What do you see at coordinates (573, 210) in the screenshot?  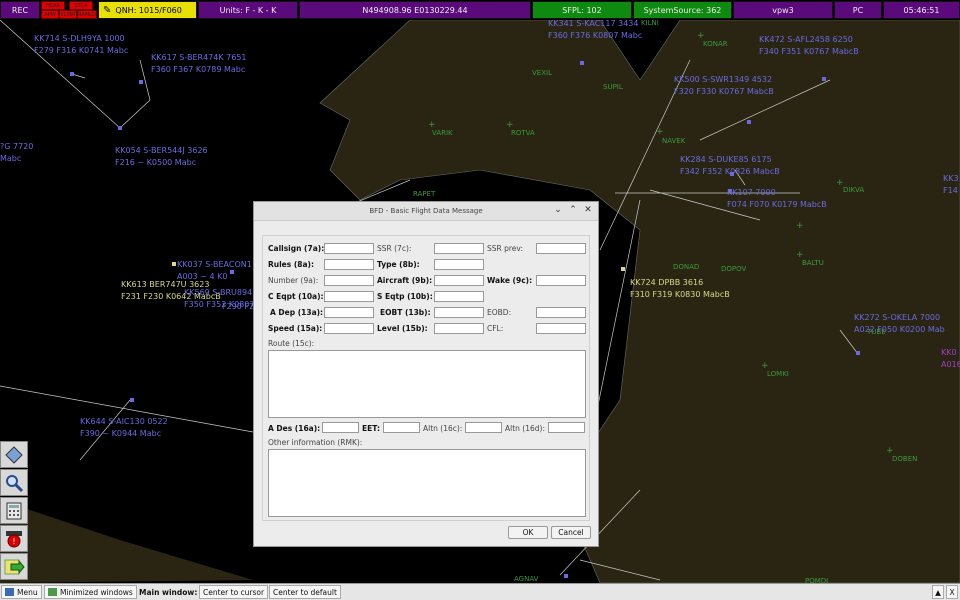 I see `maximize-icon: ⌃` at bounding box center [573, 210].